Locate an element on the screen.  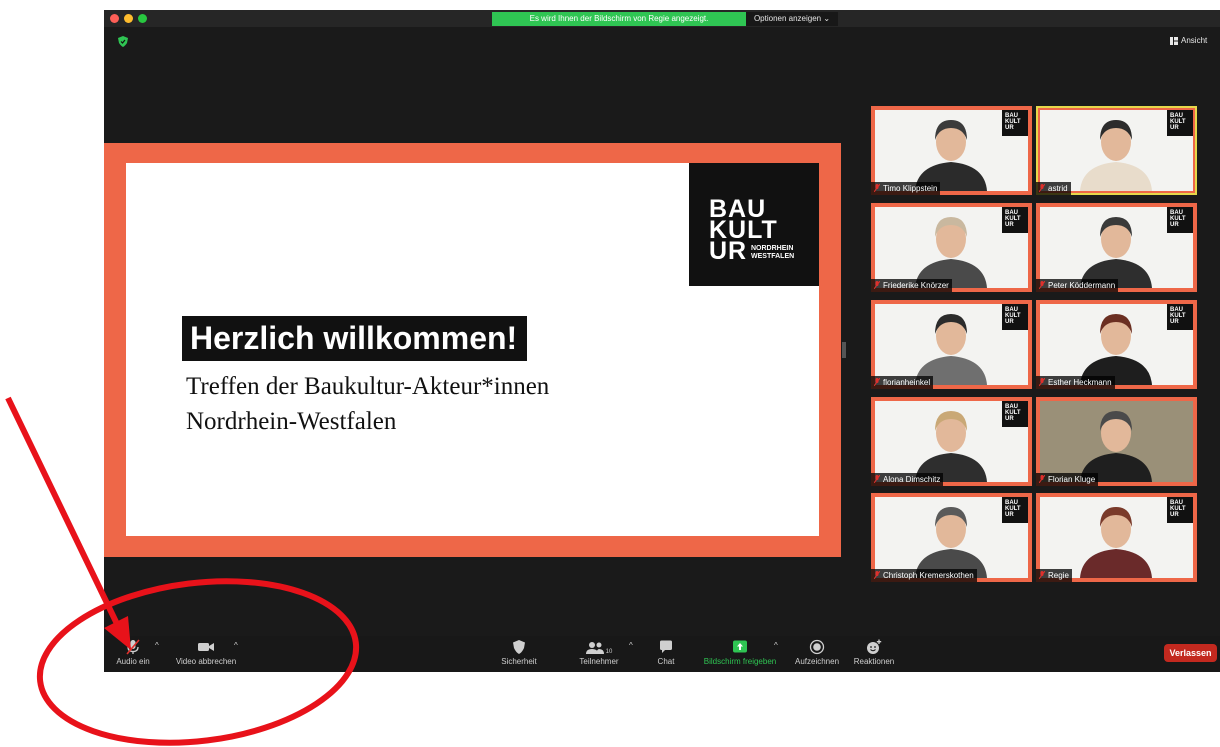
share-screen-label: Bildschirm freigeben is located at coordinates (740, 661).